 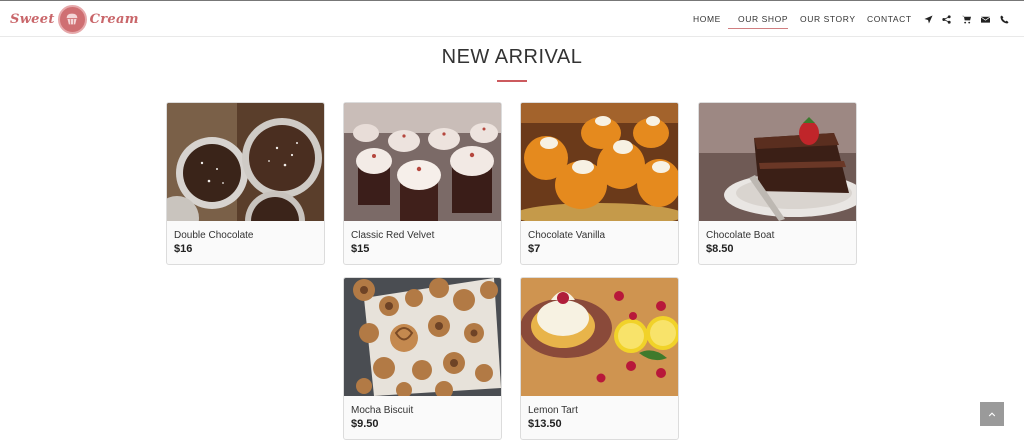 I want to click on product-price: $13.50, so click(x=545, y=424).